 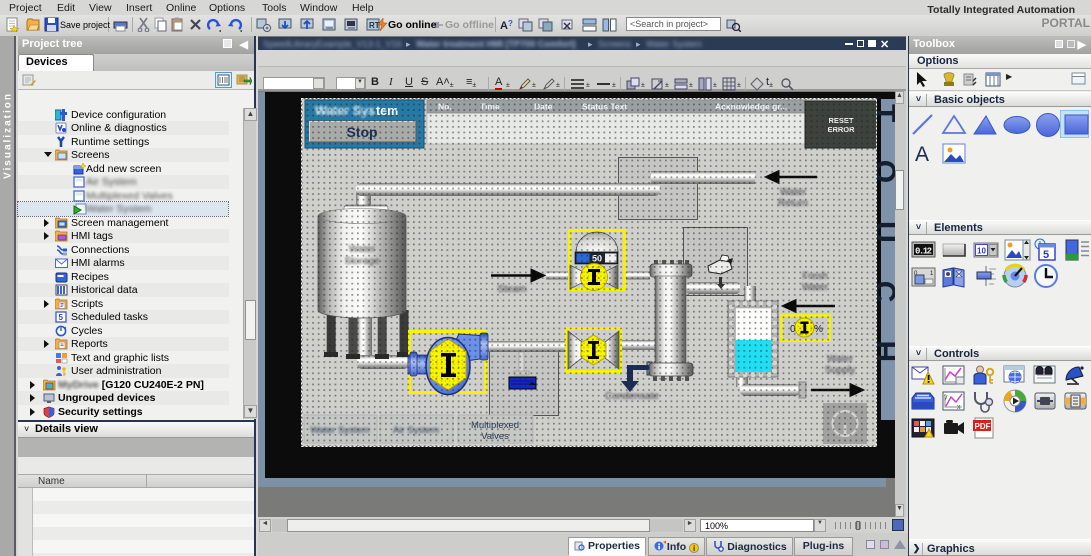 I want to click on svg-text: 0.12, so click(x=923, y=252).